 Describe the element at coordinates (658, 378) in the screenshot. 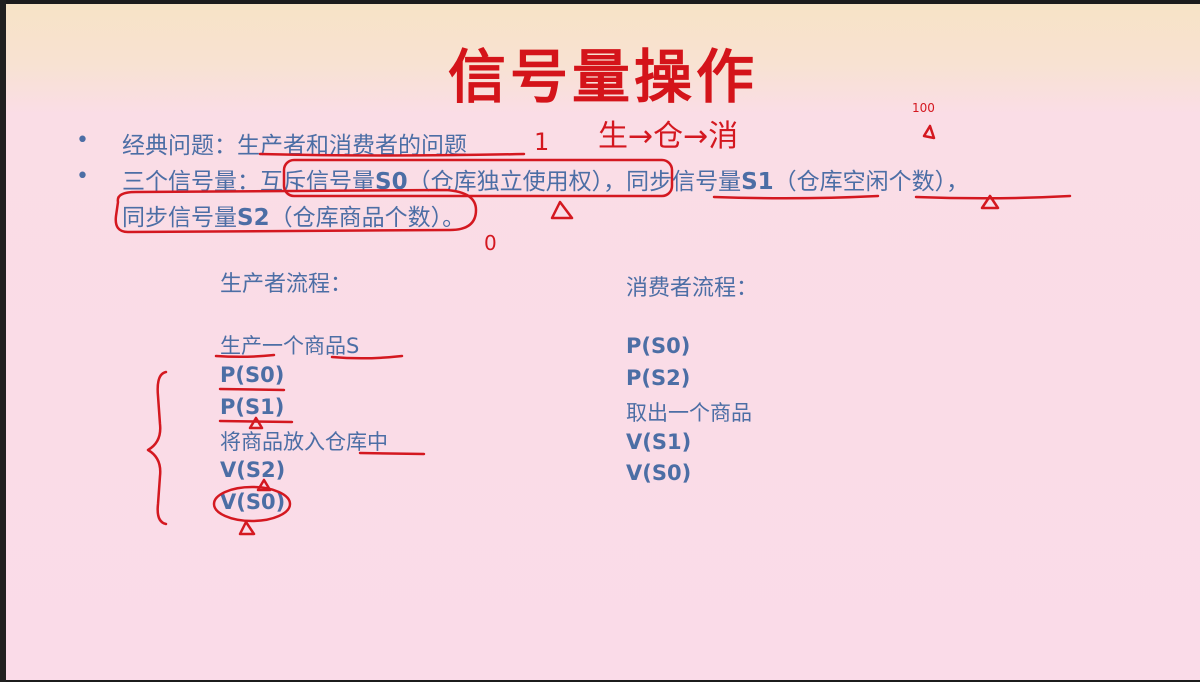

I see `consumer-step-2: P(S2)` at that location.